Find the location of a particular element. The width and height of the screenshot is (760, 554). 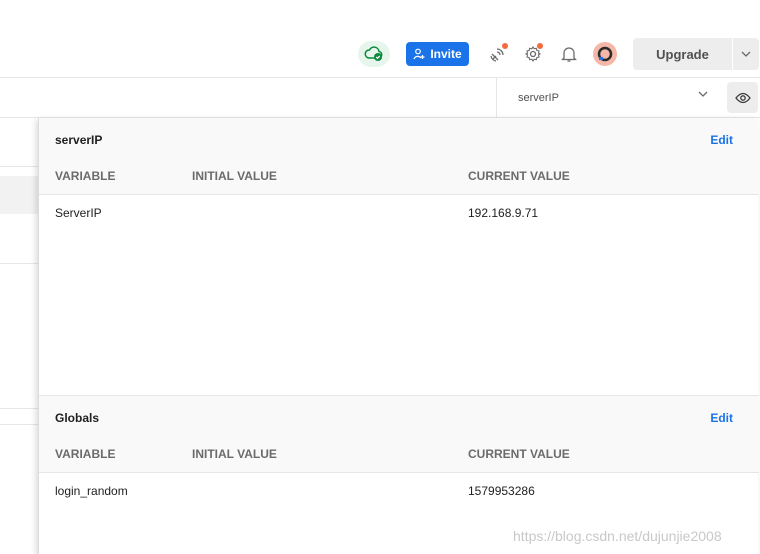

watermark-text: https://blog.csdn.net/dujunjie2008 is located at coordinates (617, 536).